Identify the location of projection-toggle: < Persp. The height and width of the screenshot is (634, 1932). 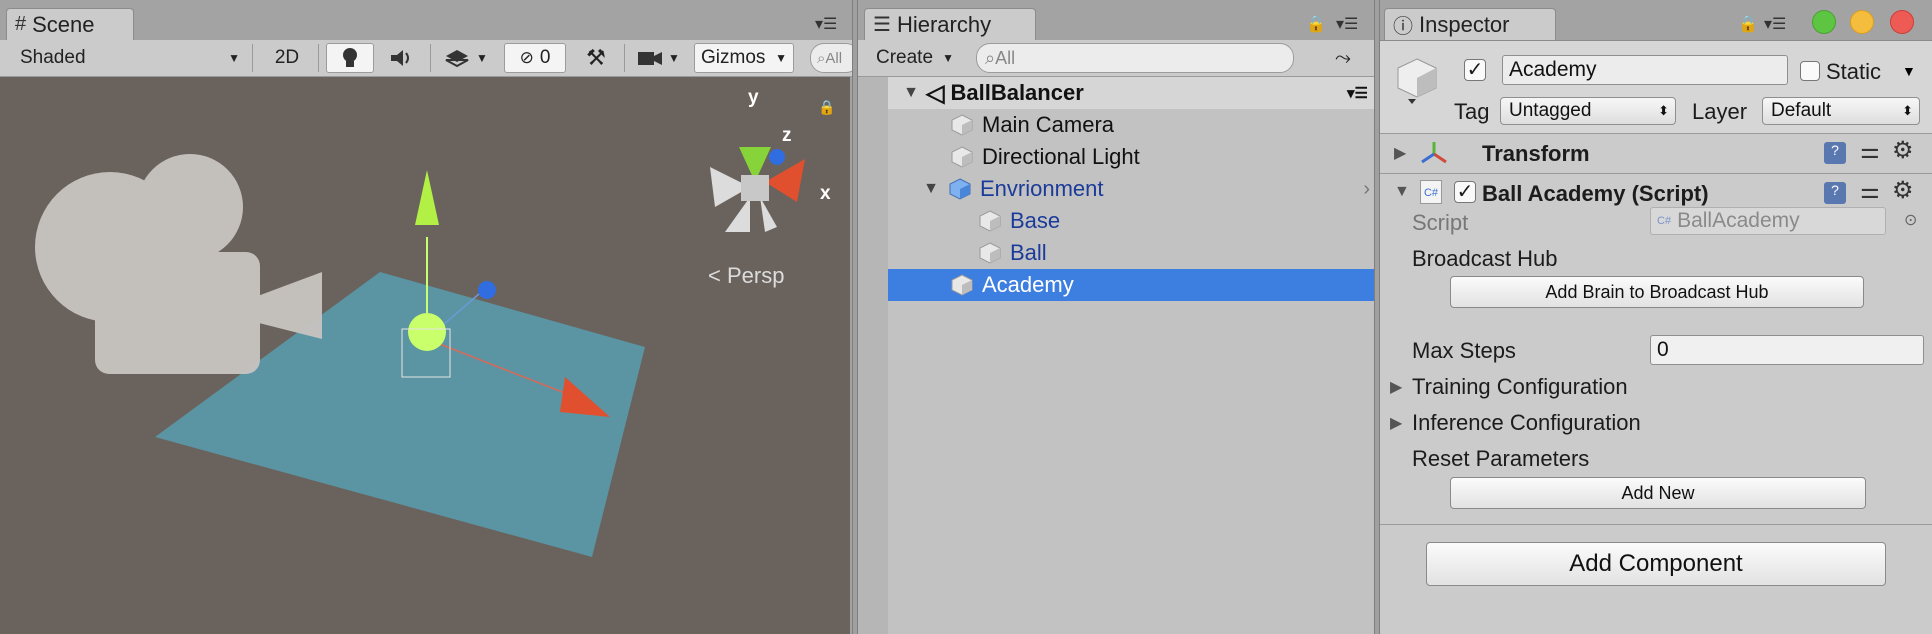
(746, 276).